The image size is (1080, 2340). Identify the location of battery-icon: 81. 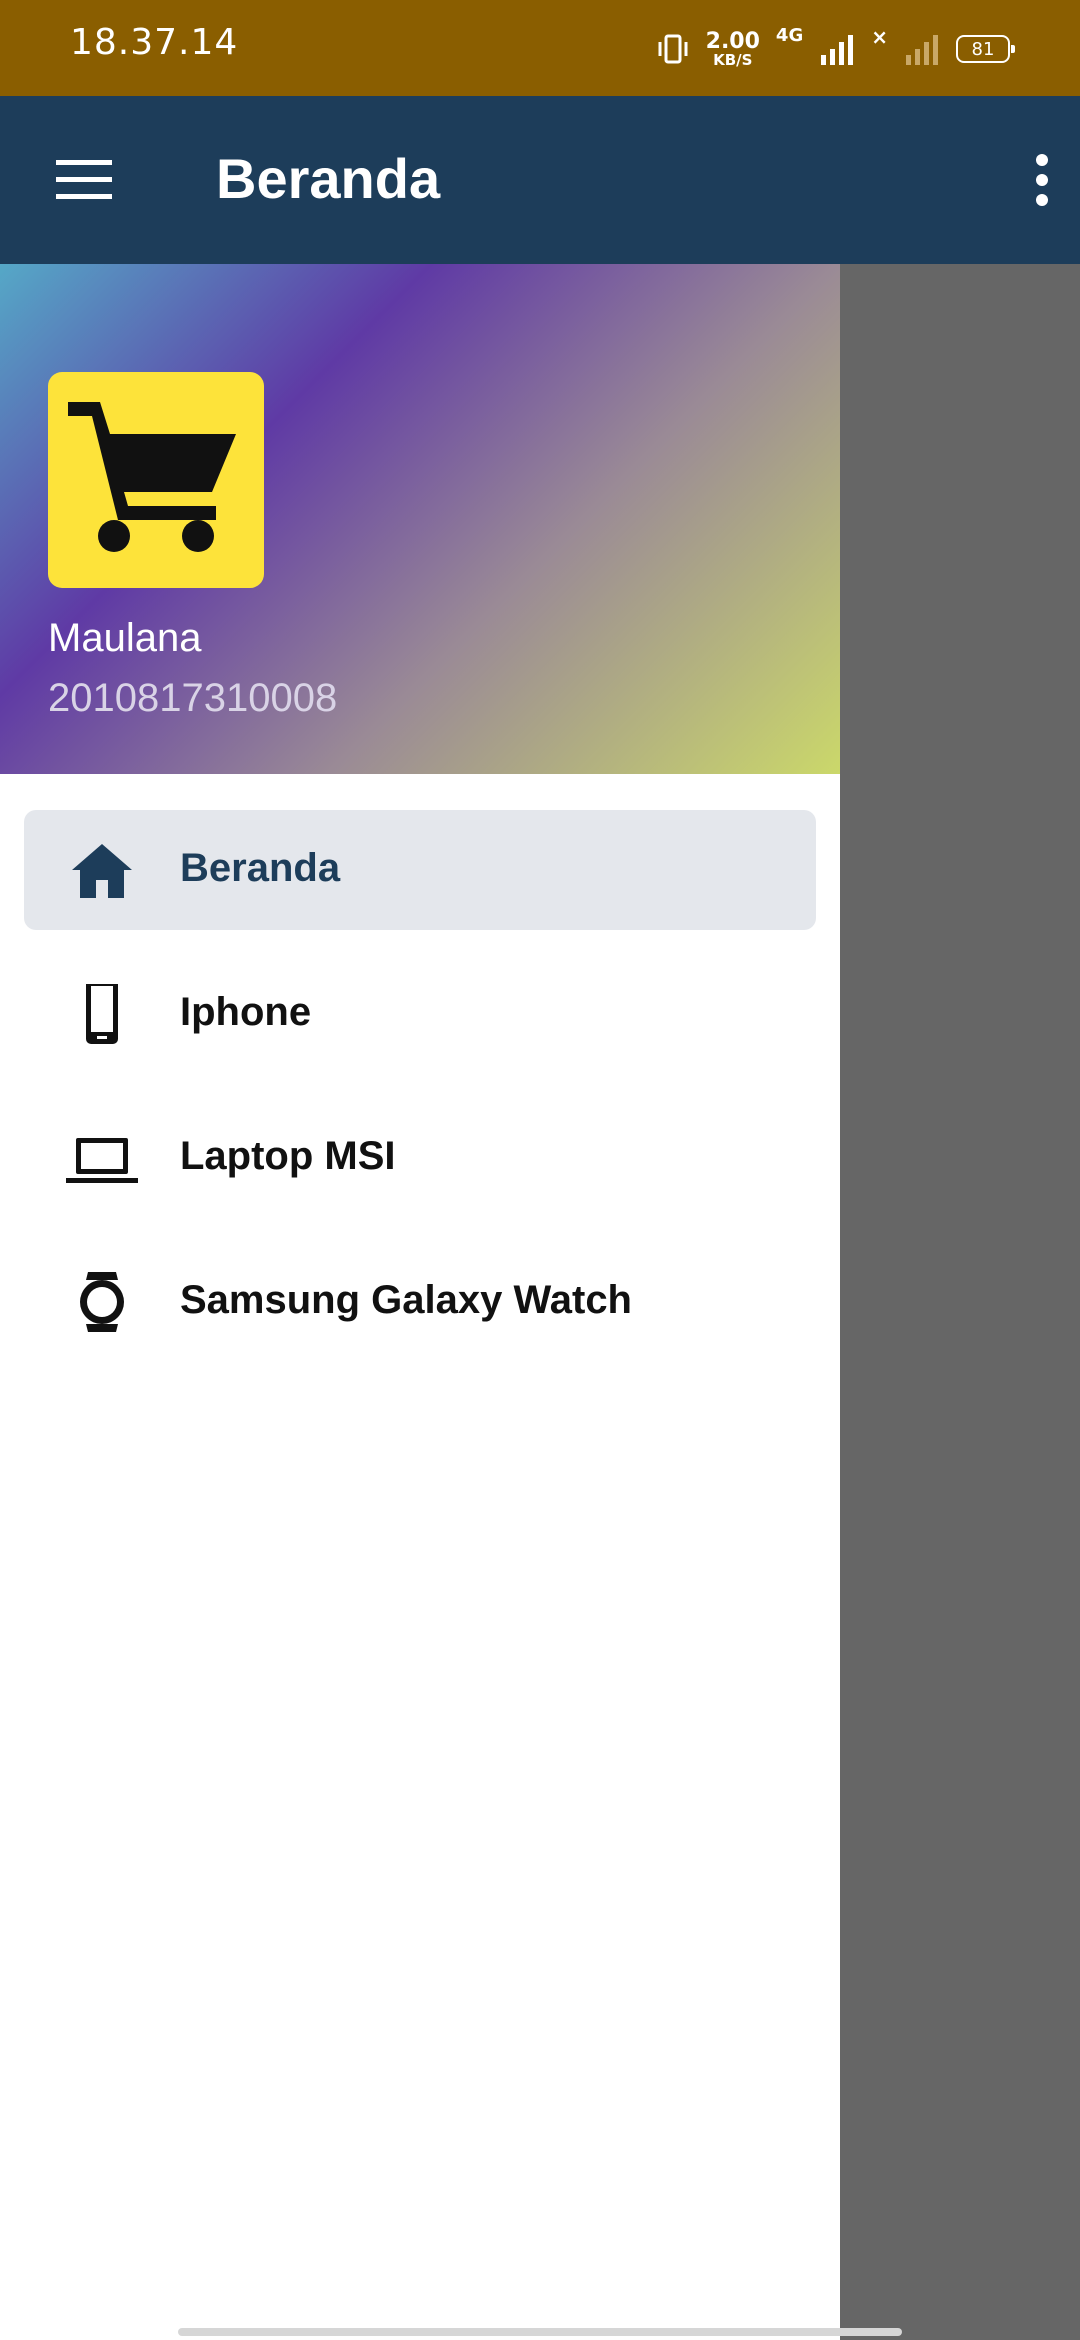
(985, 49).